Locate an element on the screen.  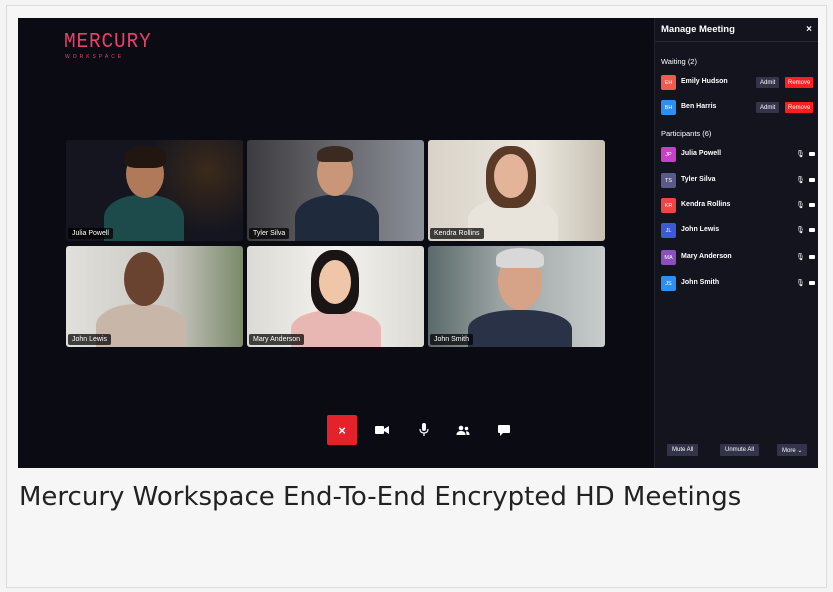
chat-bubble-icon is located at coordinates (504, 430).